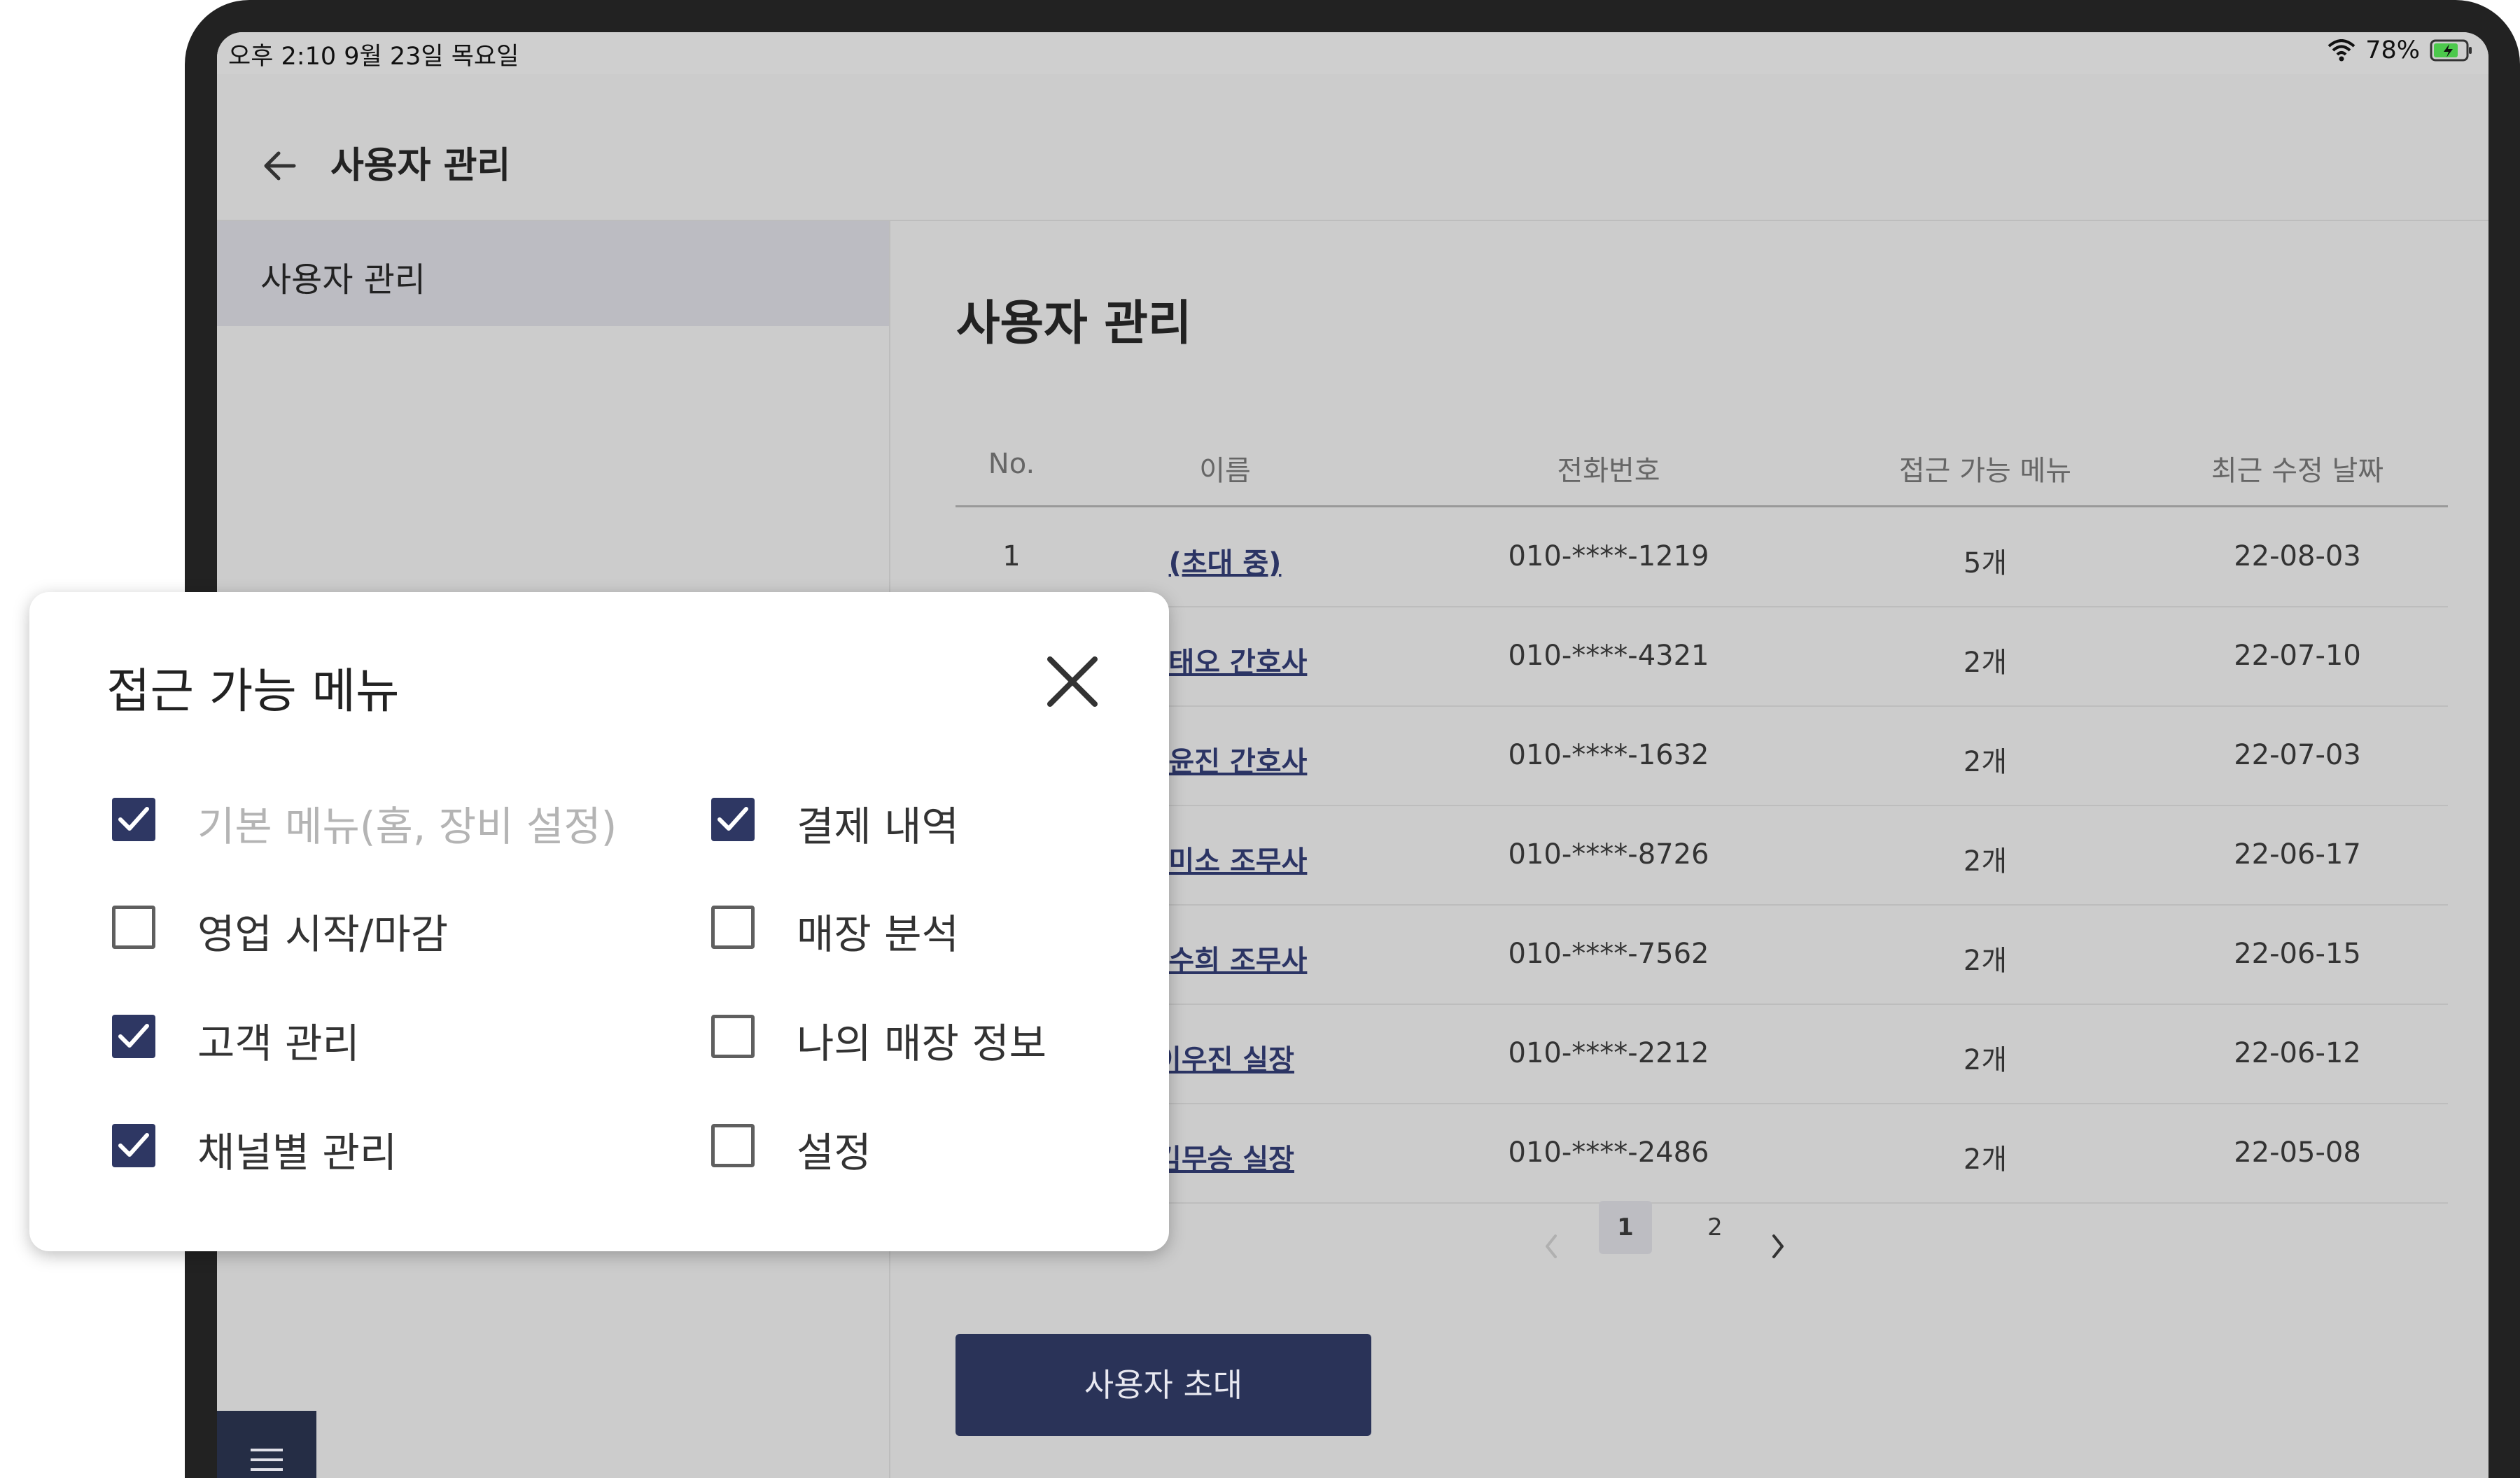  What do you see at coordinates (1011, 556) in the screenshot?
I see `row-no: 1` at bounding box center [1011, 556].